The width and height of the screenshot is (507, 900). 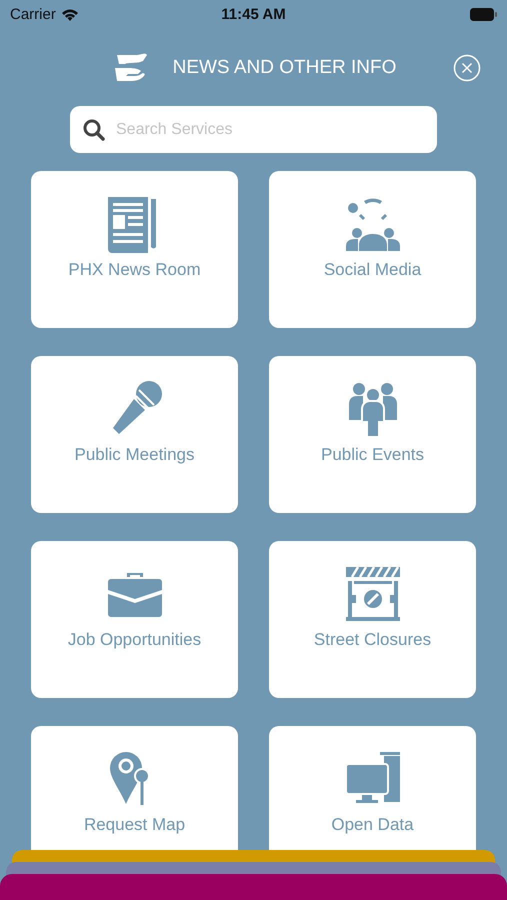 What do you see at coordinates (134, 249) in the screenshot?
I see `service-tile: PHX News Room` at bounding box center [134, 249].